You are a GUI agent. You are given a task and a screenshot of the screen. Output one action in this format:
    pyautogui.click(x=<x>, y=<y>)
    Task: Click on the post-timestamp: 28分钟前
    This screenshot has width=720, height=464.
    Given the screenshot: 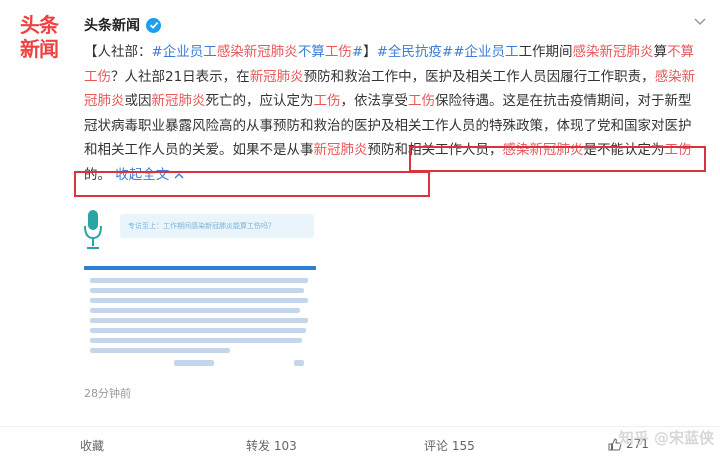 What is the action you would take?
    pyautogui.click(x=107, y=393)
    